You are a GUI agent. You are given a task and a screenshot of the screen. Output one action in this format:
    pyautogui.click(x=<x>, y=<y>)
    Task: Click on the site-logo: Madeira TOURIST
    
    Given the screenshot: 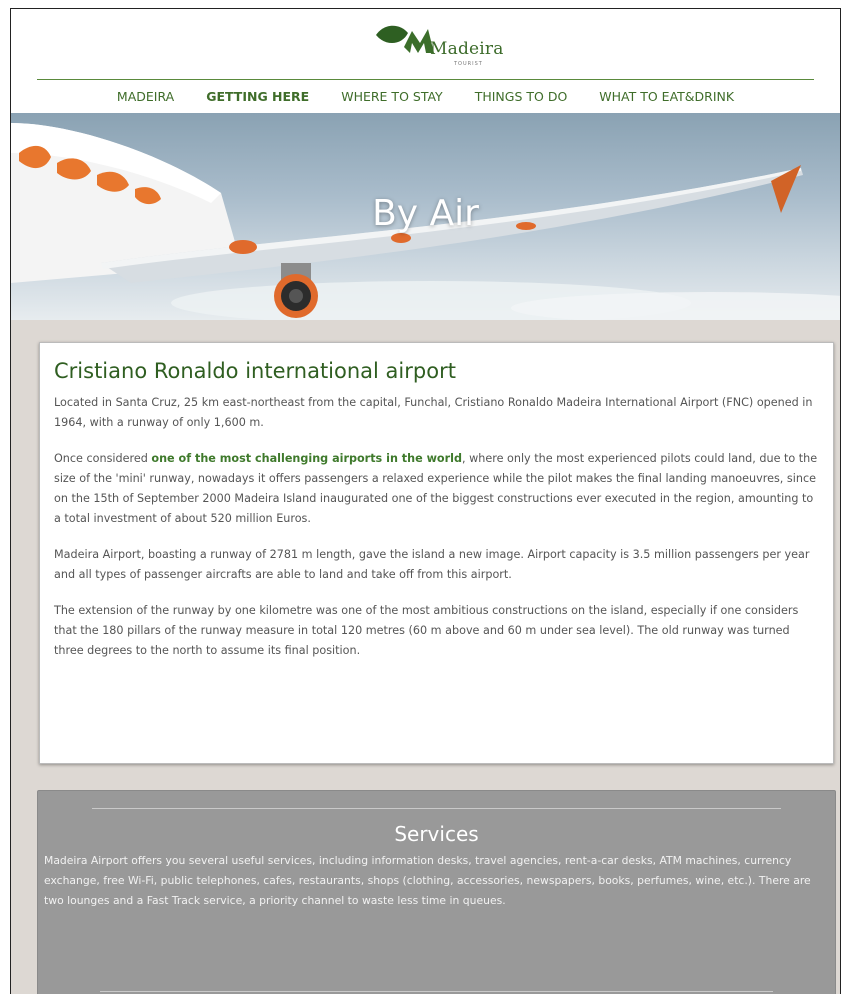 What is the action you would take?
    pyautogui.click(x=439, y=45)
    